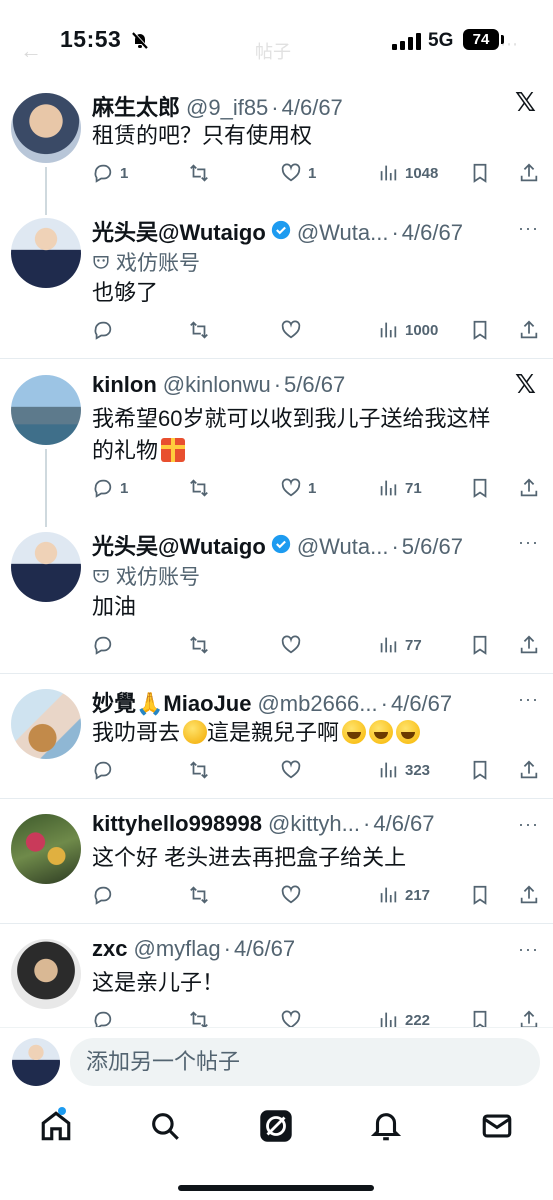  I want to click on reply-count: 1, so click(124, 488).